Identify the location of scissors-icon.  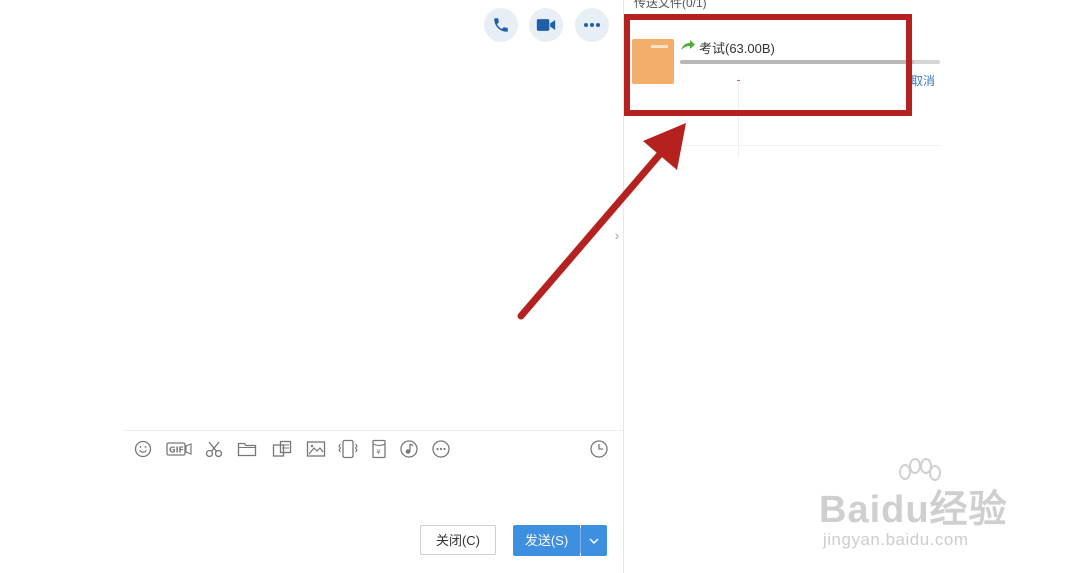
(214, 449).